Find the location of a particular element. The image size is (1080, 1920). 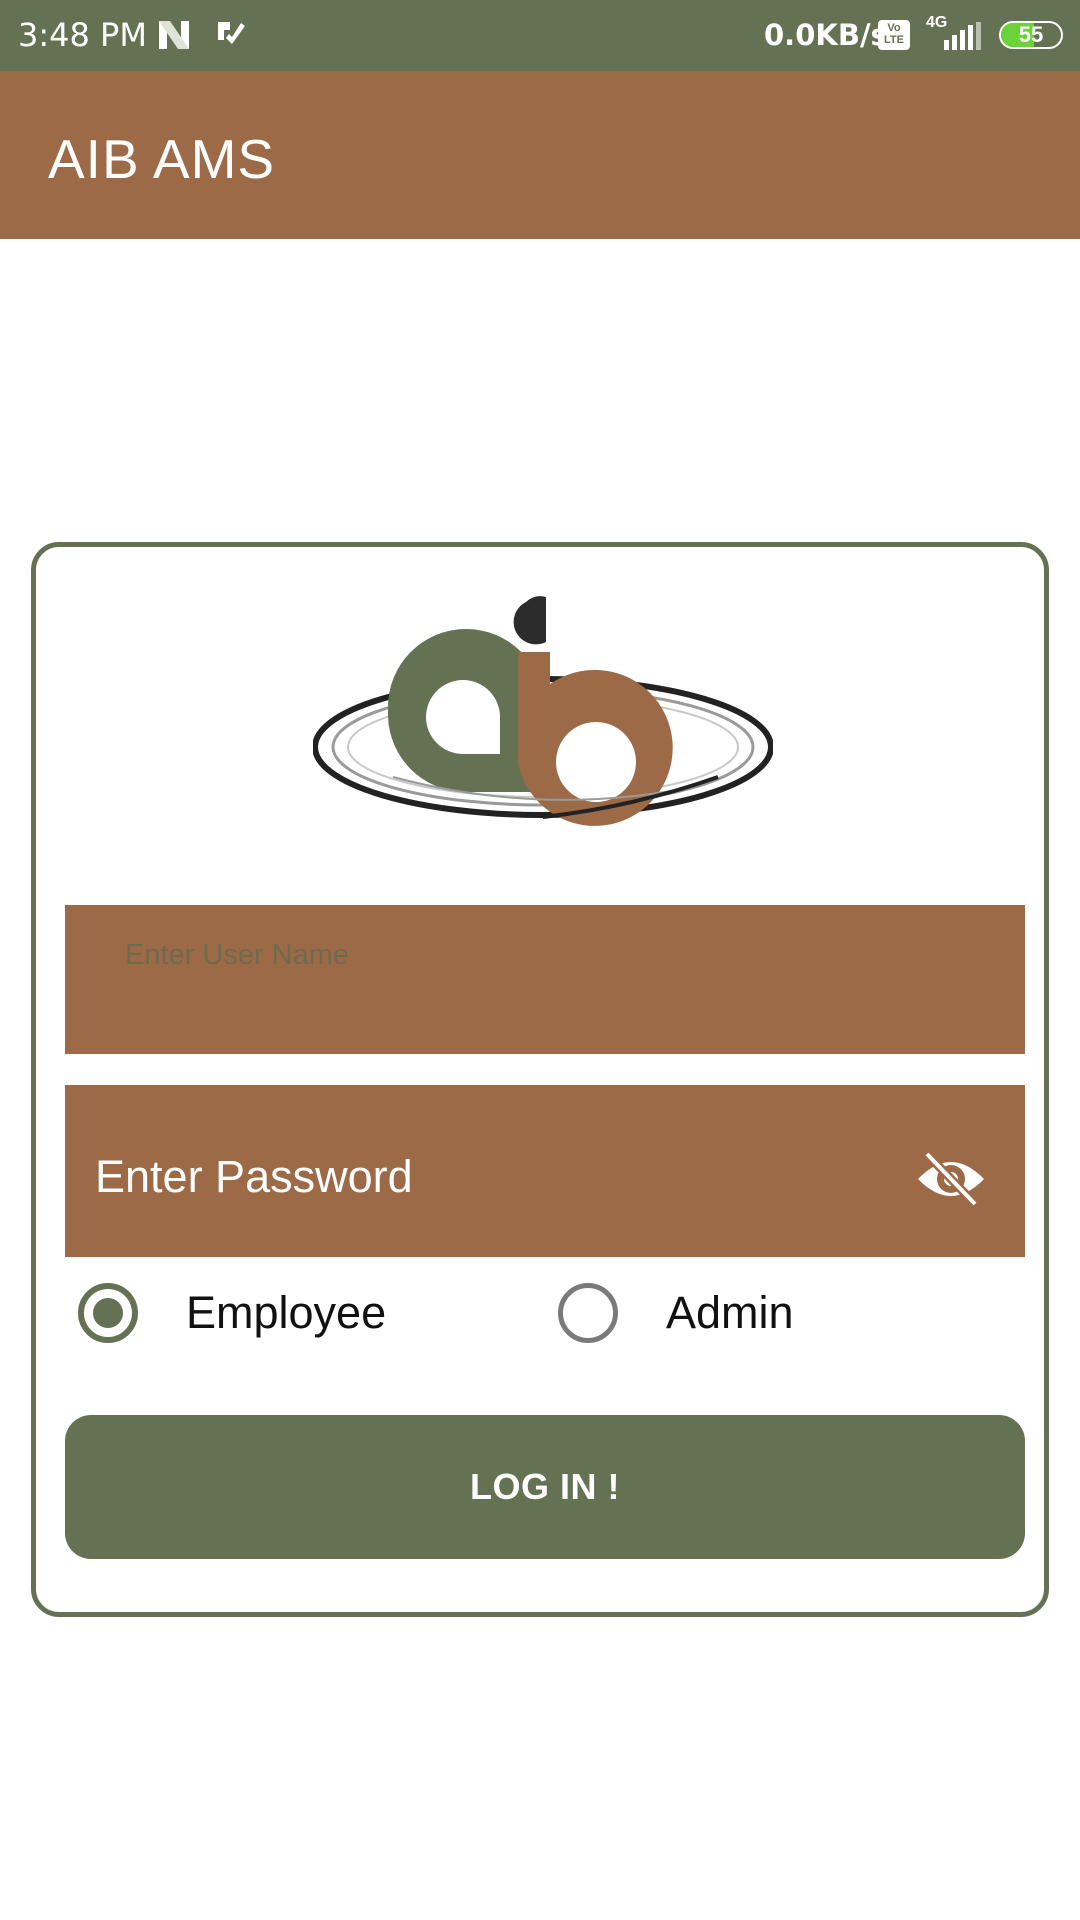

role-employee-option: Employee is located at coordinates (232, 1313).